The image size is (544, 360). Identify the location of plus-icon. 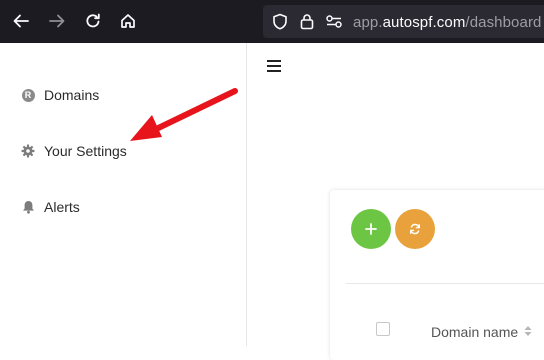
(371, 229).